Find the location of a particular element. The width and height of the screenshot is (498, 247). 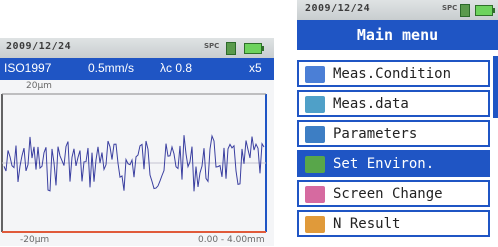

menu-item-label: N Result is located at coordinates (367, 224).